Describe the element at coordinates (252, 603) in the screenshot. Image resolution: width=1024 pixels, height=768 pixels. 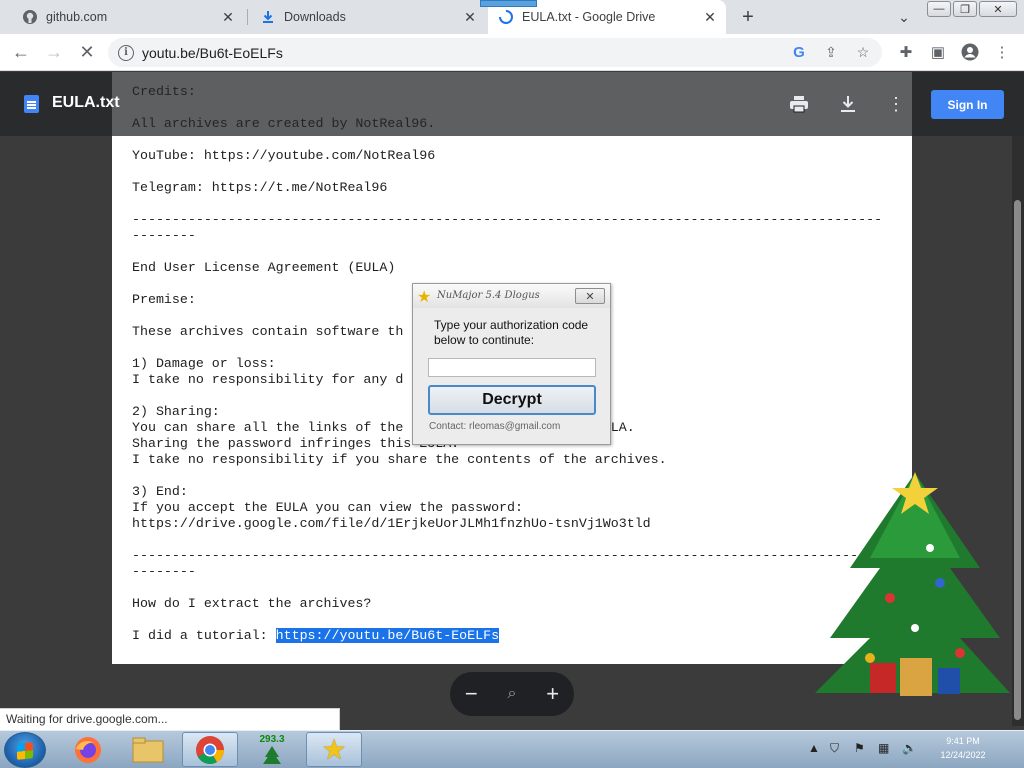
I see `document-line: How do I extract the archives?` at that location.